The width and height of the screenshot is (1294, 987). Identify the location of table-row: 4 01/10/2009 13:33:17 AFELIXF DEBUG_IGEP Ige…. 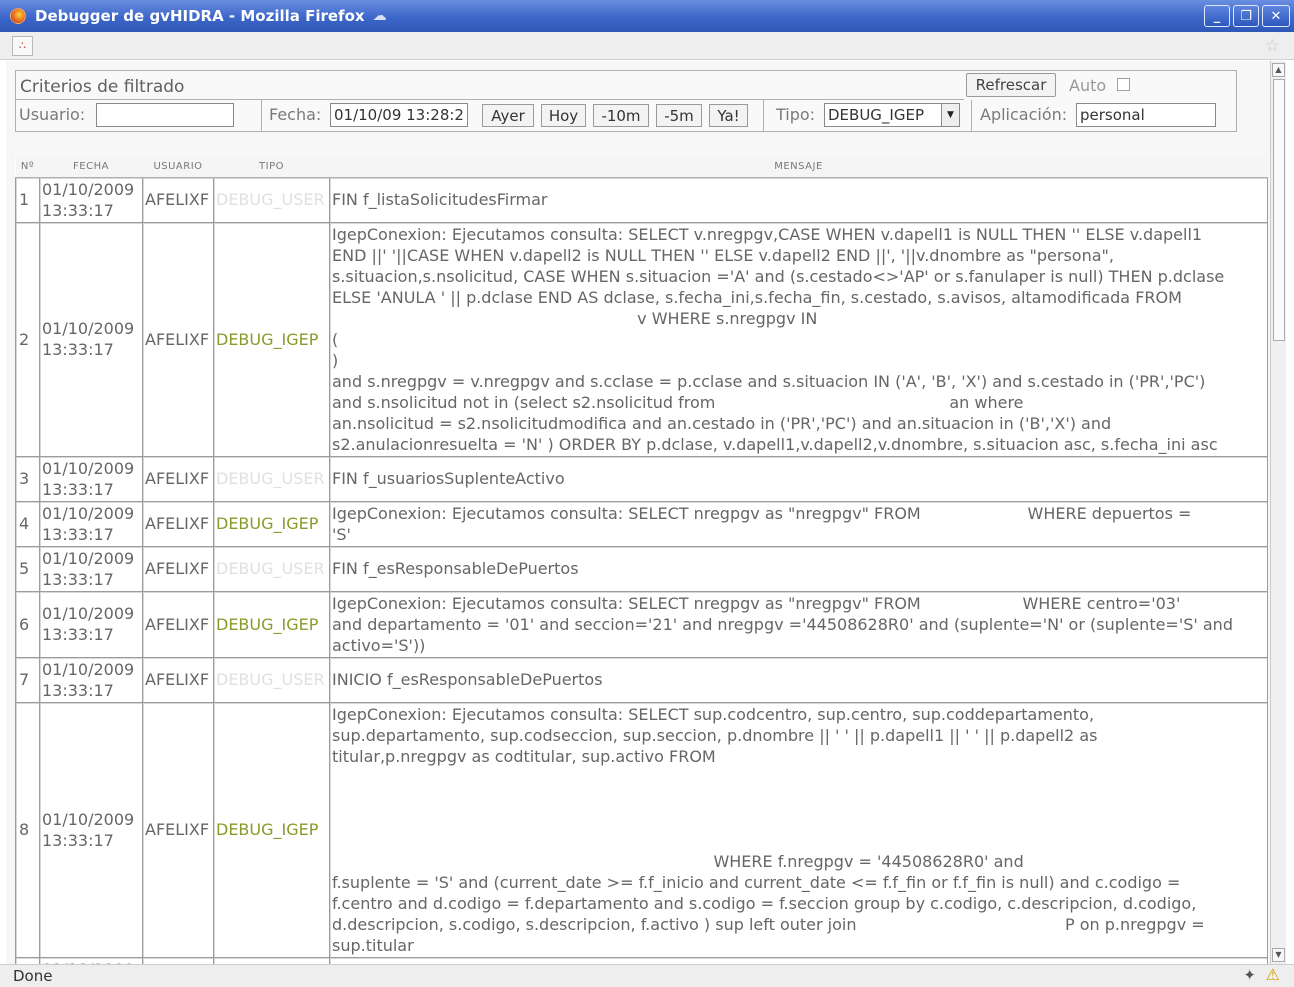
(641, 523).